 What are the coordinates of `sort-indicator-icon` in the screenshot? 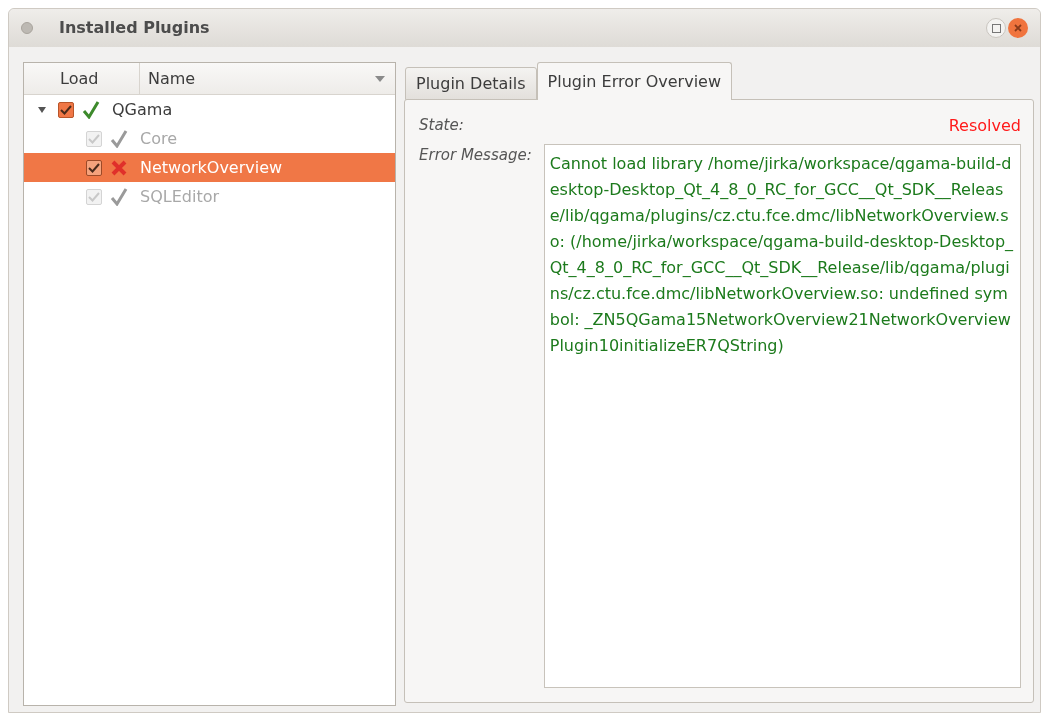 It's located at (380, 78).